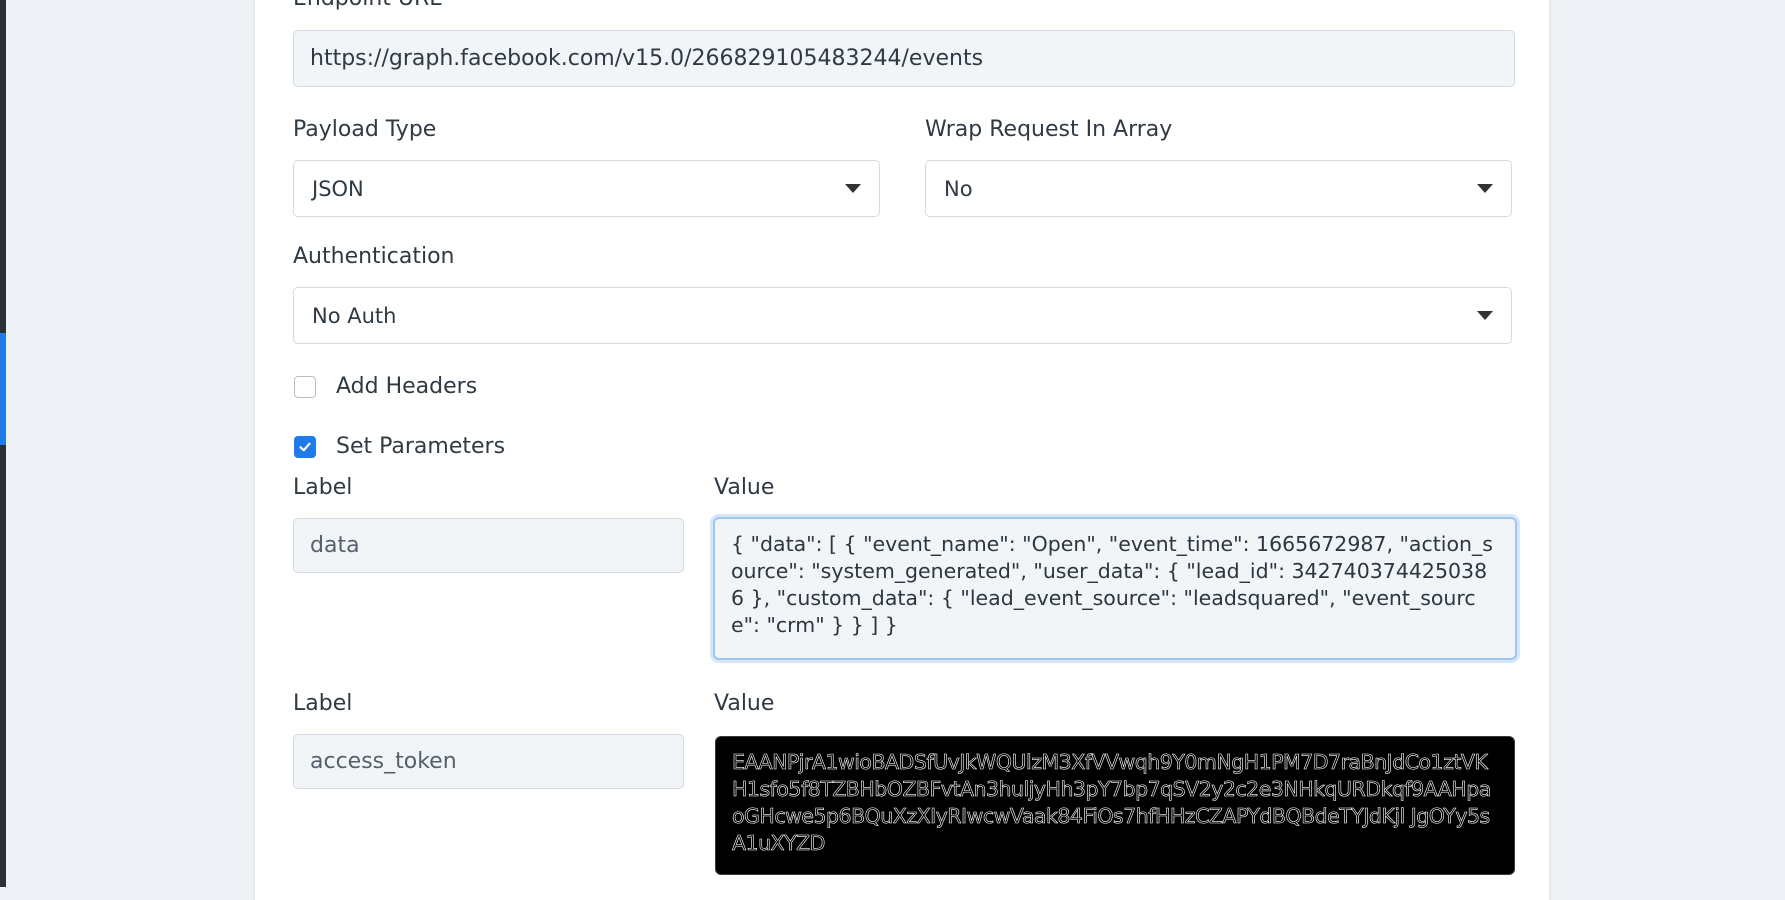 The height and width of the screenshot is (900, 1785). I want to click on wrap-request-label: Wrap Request In Array, so click(1049, 129).